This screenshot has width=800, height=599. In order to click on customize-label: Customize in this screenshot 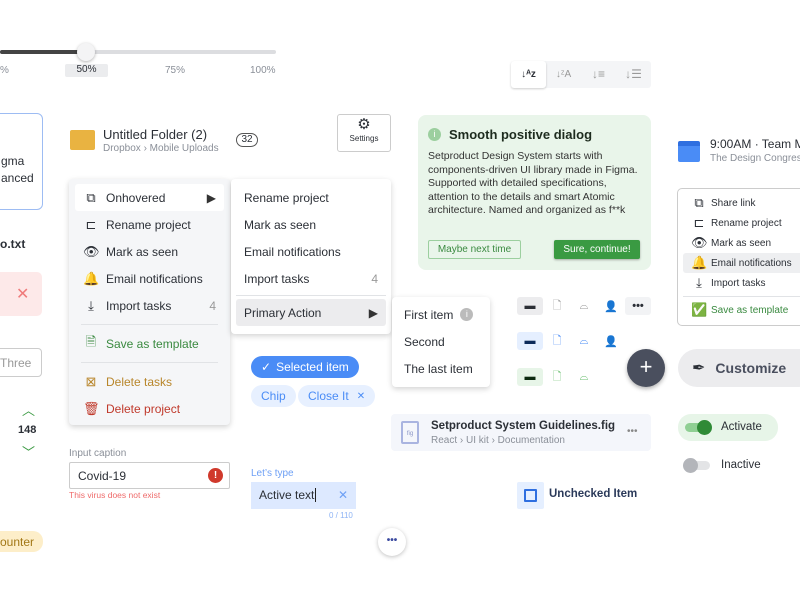, I will do `click(751, 368)`.